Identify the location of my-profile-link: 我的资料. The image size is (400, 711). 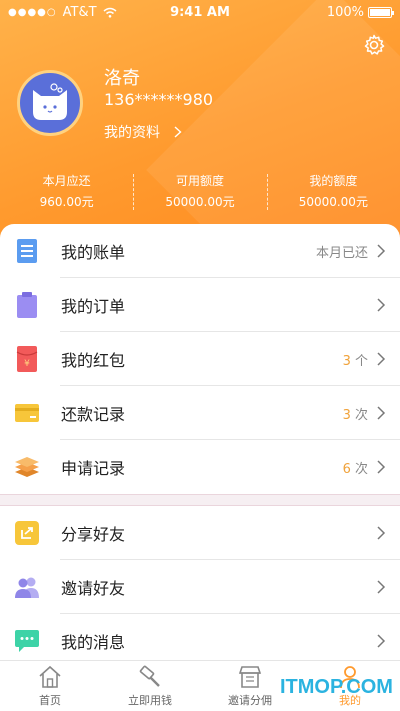
(143, 132).